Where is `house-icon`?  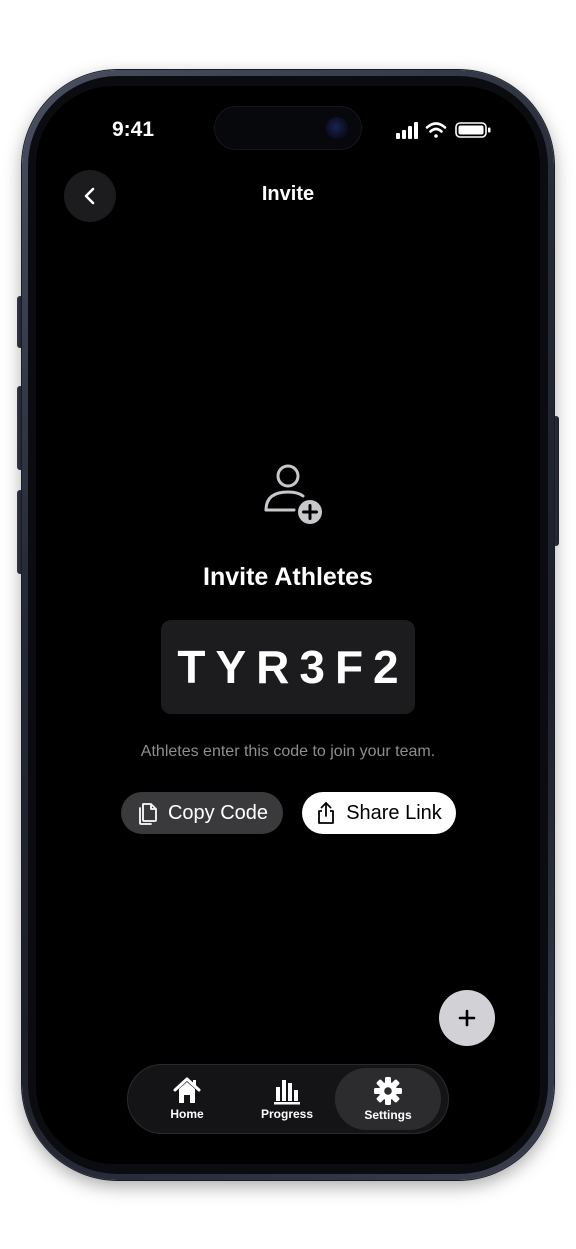
house-icon is located at coordinates (187, 1090).